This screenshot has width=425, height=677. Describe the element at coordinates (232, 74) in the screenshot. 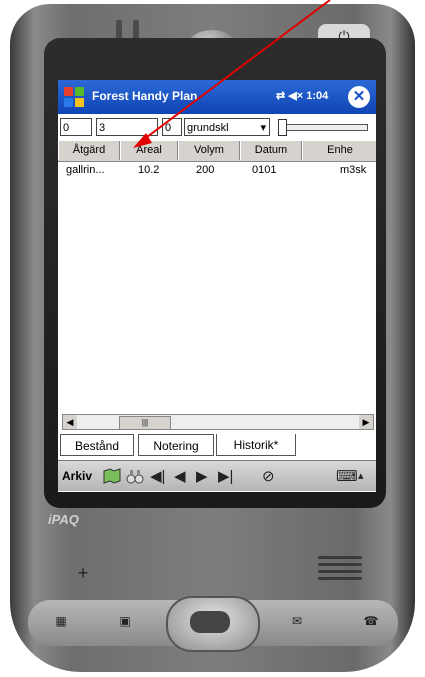

I see `annotation-arrow` at that location.